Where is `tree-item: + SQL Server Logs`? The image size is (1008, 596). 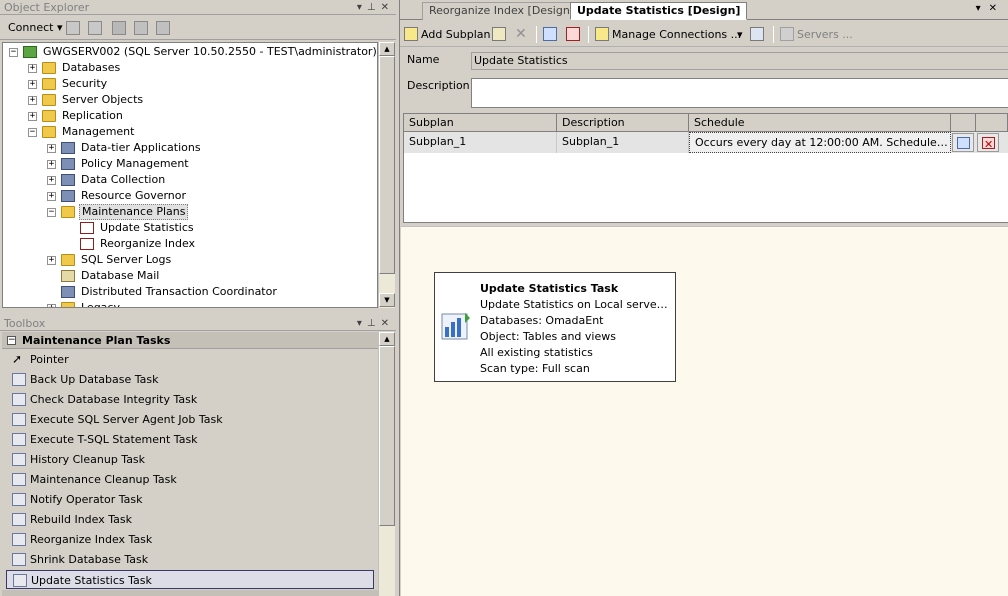
tree-item: + SQL Server Logs is located at coordinates (190, 260).